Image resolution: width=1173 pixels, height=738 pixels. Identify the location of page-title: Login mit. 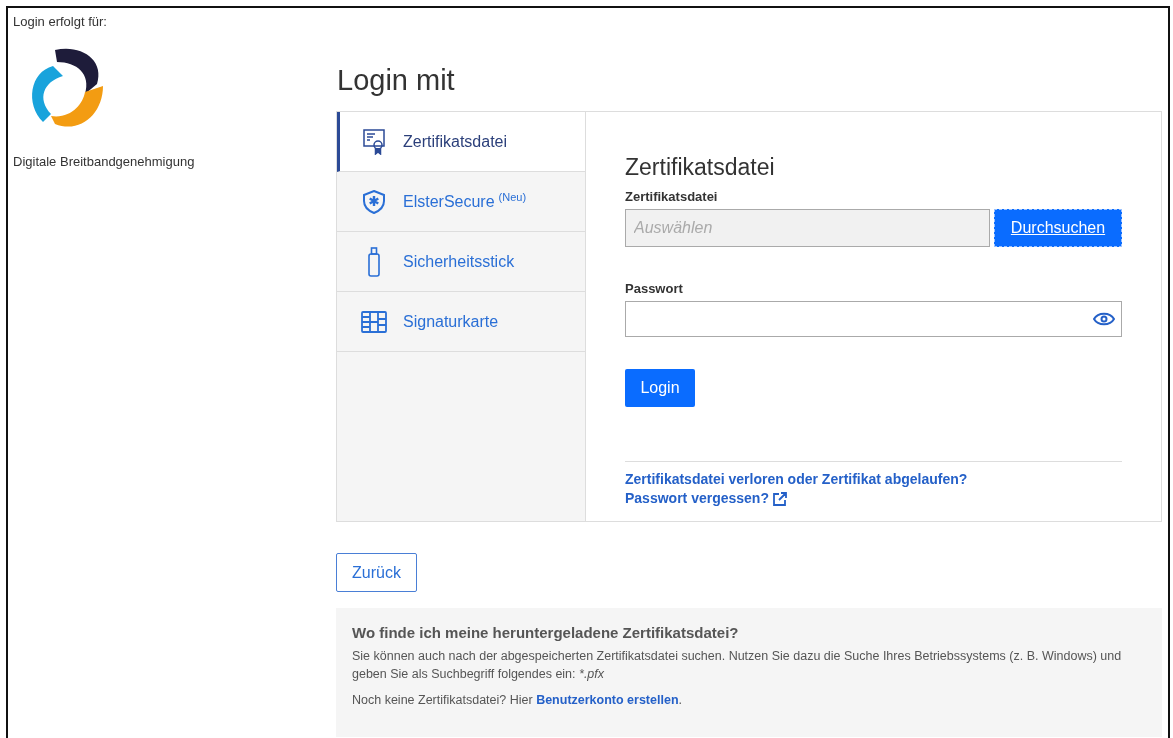
(396, 80).